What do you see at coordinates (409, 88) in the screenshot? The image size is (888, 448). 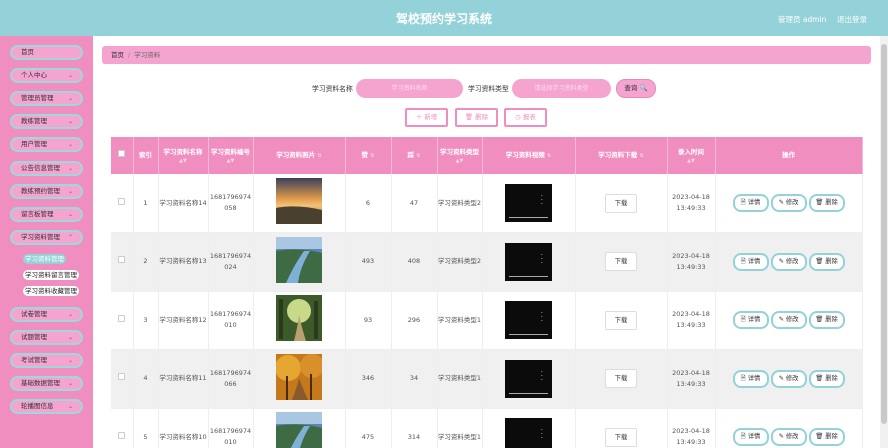 I see `name-search-input` at bounding box center [409, 88].